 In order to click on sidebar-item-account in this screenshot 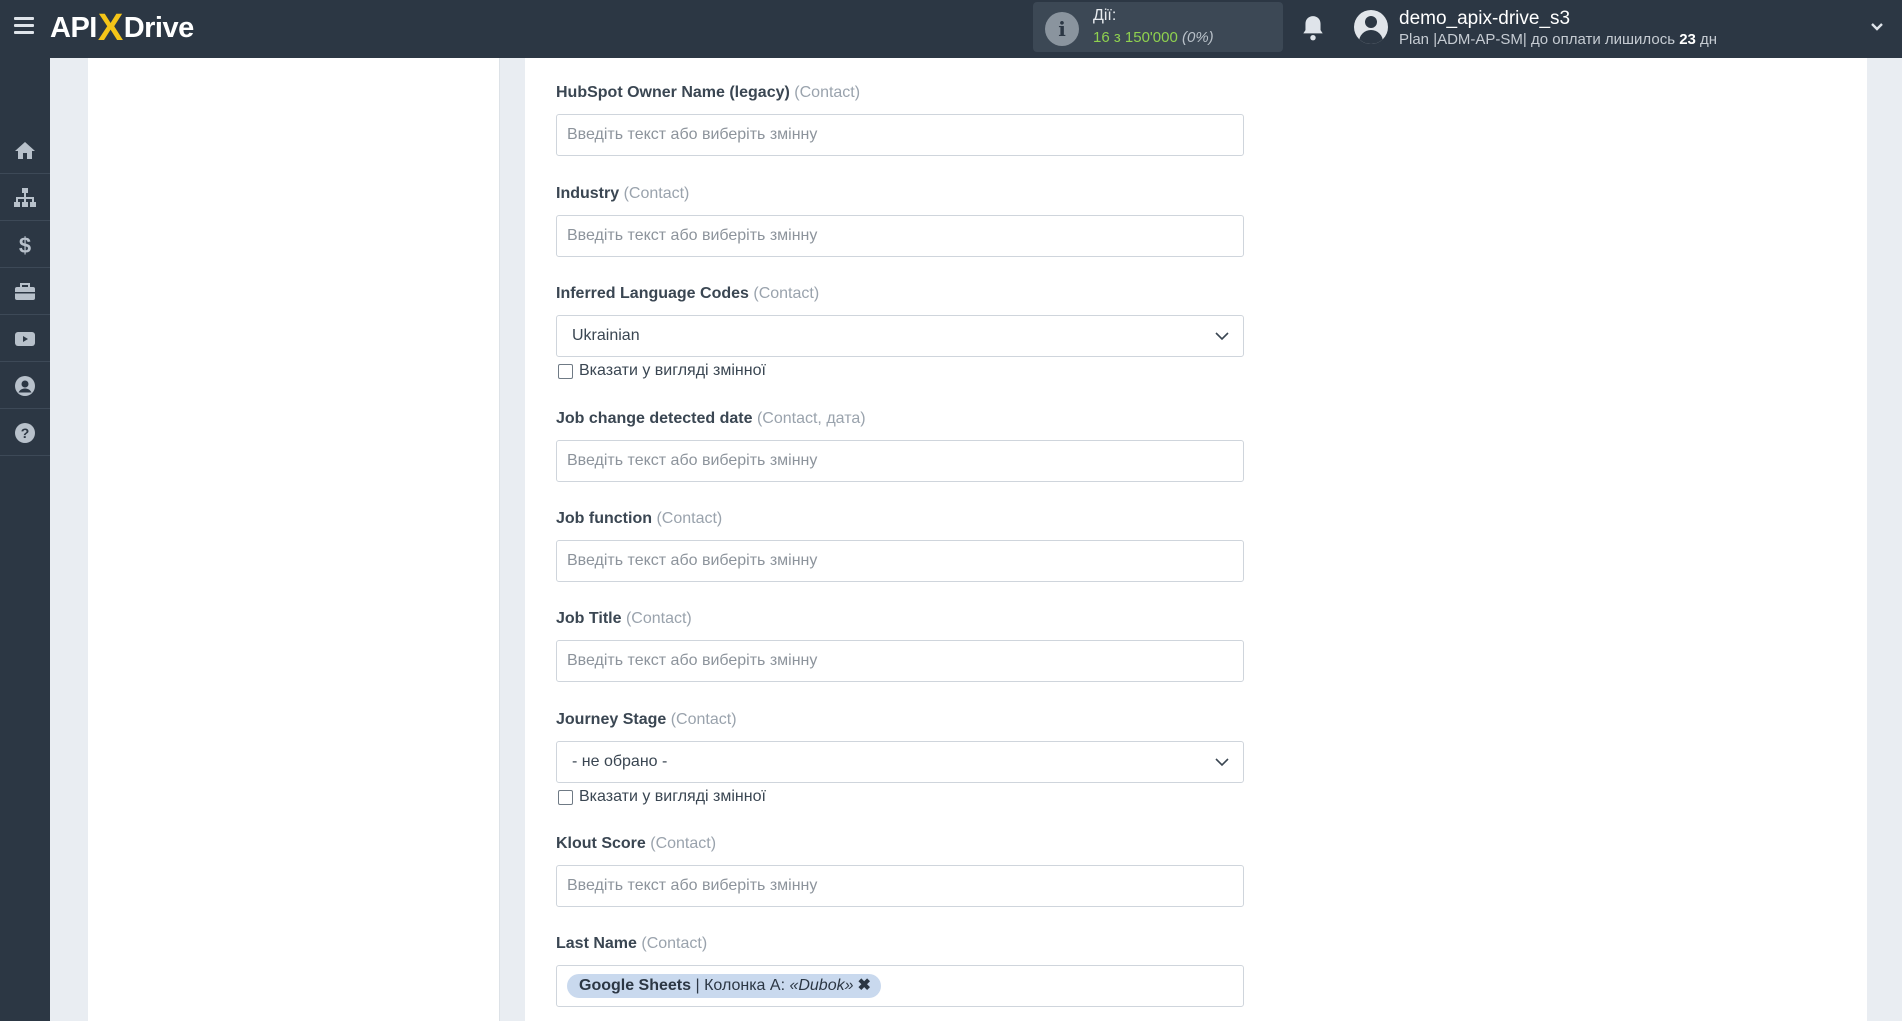, I will do `click(25, 386)`.